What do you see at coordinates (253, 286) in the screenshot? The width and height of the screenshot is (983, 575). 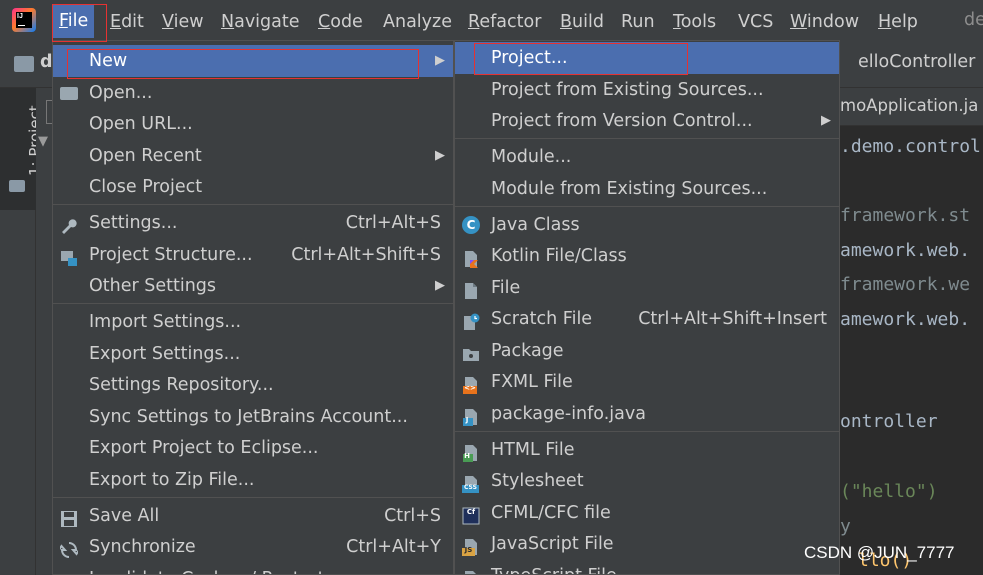 I see `file-menu-other-settings: Other Settings ▶` at bounding box center [253, 286].